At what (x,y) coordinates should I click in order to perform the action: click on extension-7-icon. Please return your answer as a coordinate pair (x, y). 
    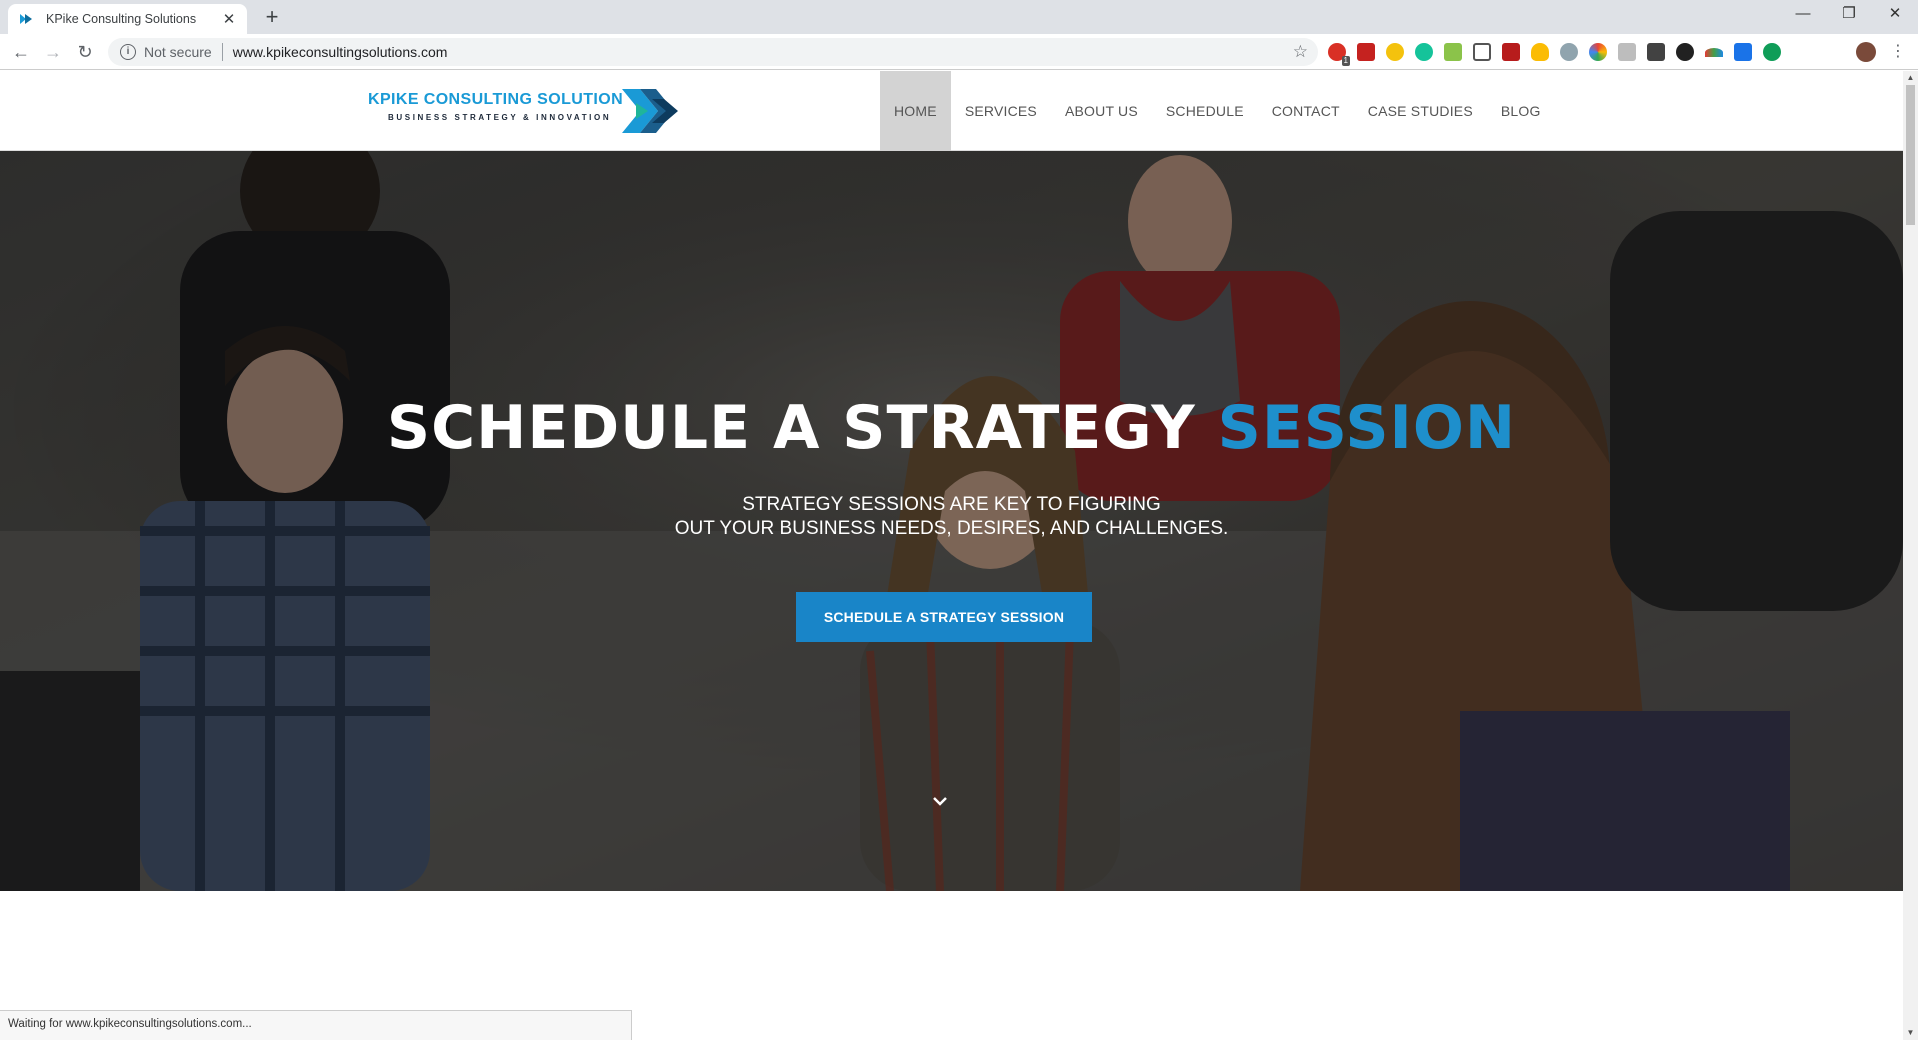
    Looking at the image, I should click on (1511, 52).